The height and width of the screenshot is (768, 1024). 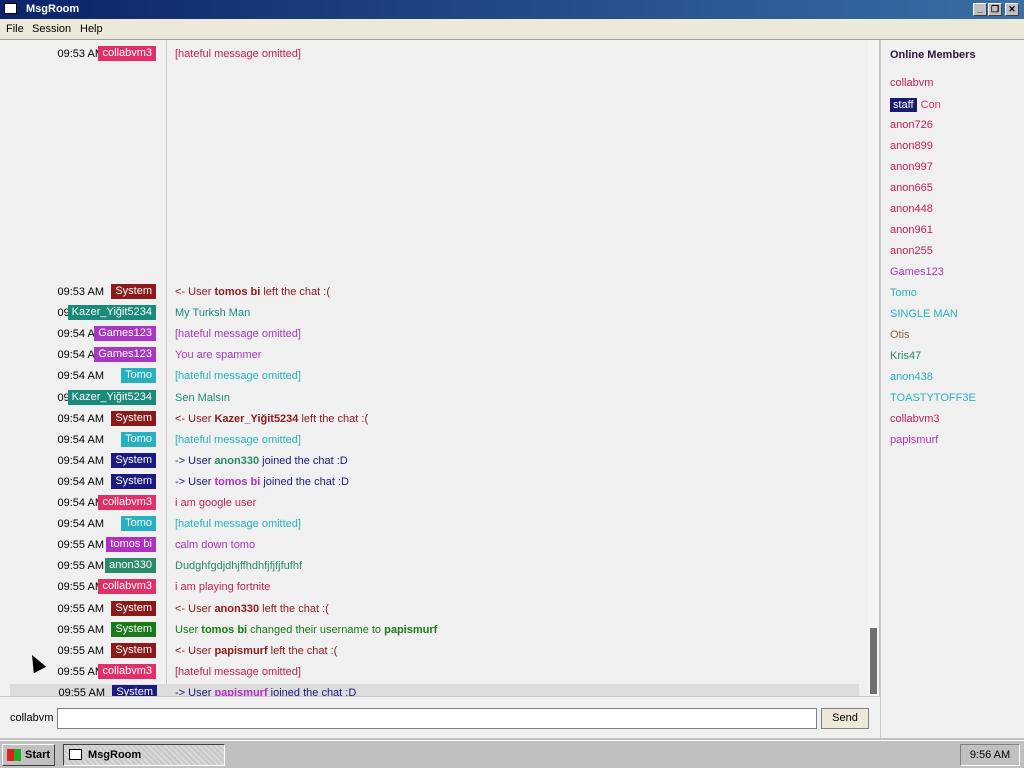 I want to click on message-text: -> User papismurf joined the chat :D, so click(x=265, y=691).